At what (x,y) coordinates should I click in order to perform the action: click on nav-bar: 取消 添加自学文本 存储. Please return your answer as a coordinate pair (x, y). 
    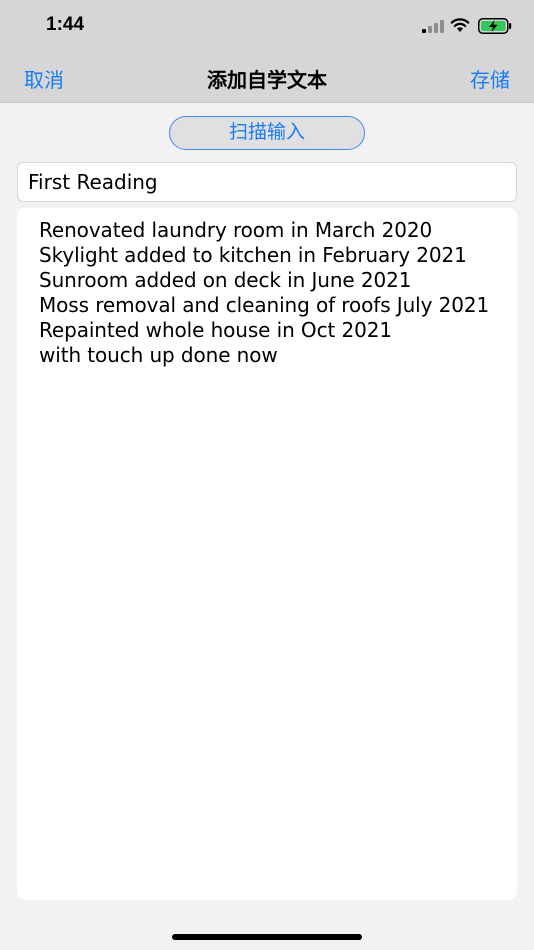
    Looking at the image, I should click on (267, 77).